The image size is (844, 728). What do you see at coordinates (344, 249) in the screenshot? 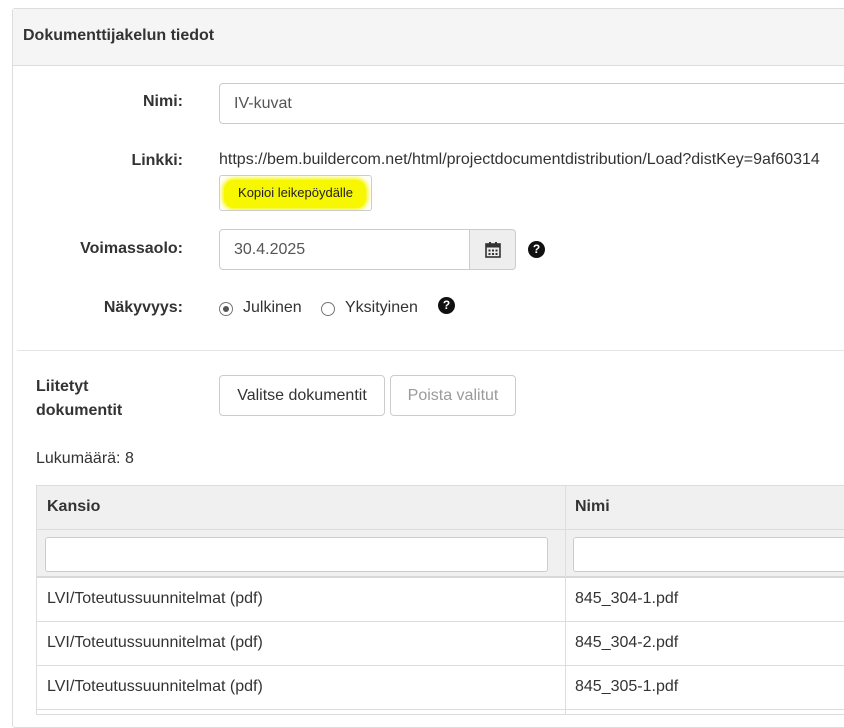
I see `validity-date-input: 30.4.2025` at bounding box center [344, 249].